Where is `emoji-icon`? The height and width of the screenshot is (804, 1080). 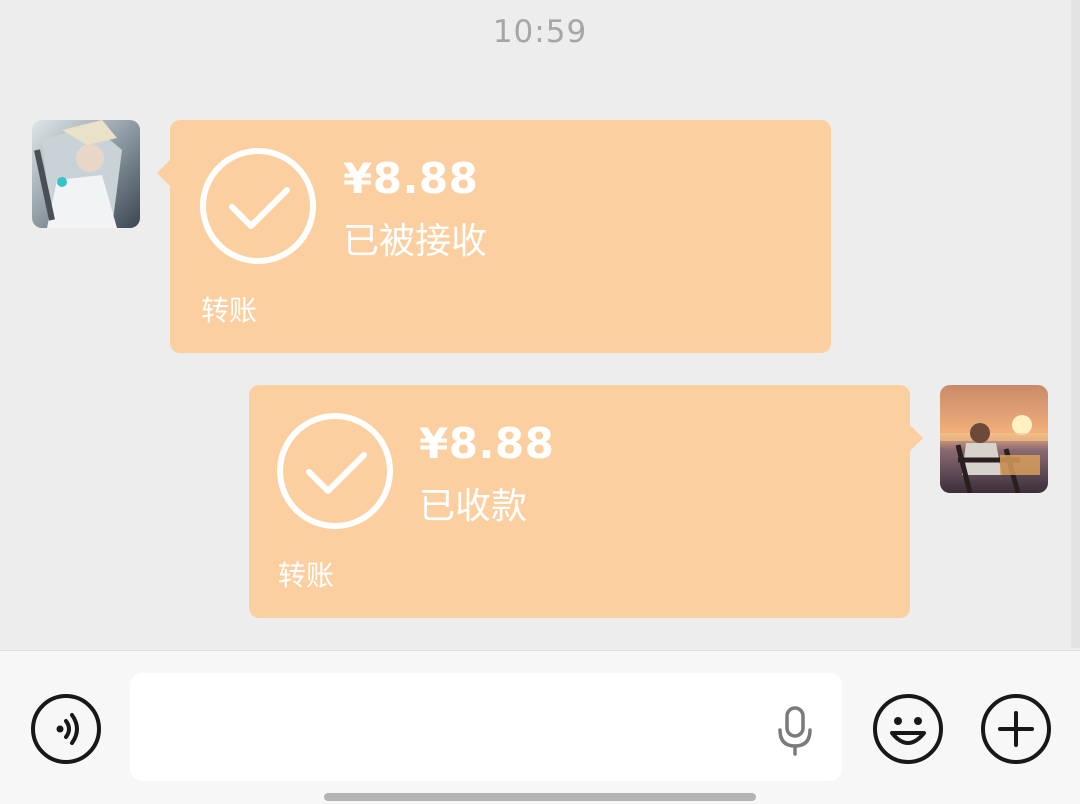
emoji-icon is located at coordinates (908, 729).